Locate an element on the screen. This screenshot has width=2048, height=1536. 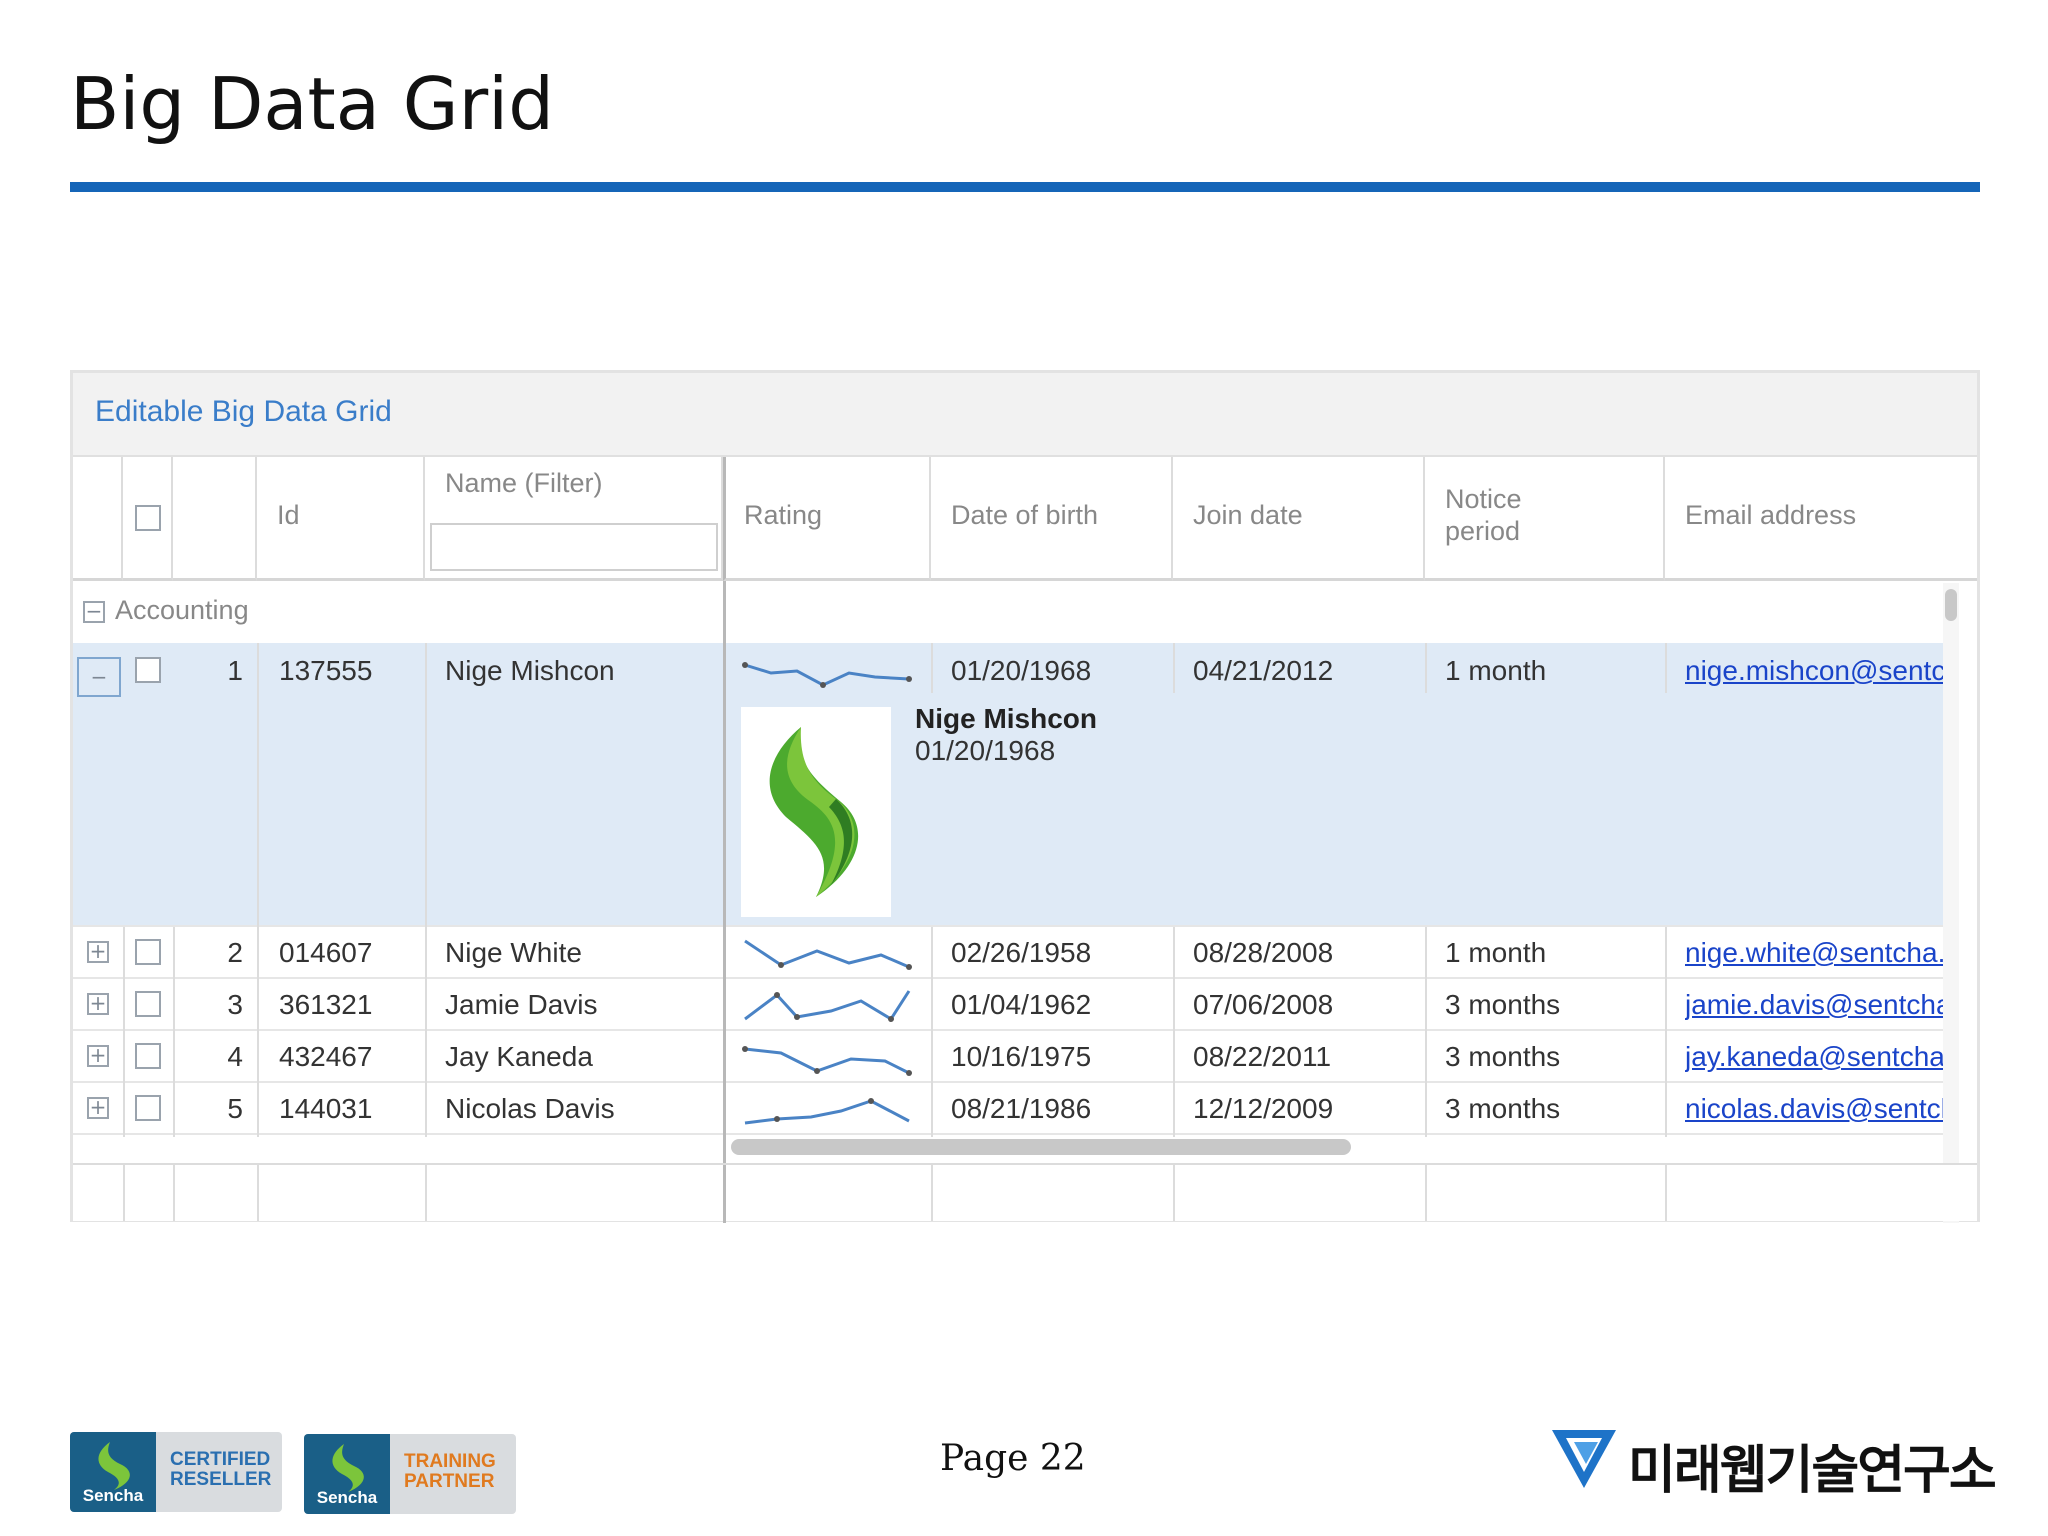
name-filter-input is located at coordinates (574, 547).